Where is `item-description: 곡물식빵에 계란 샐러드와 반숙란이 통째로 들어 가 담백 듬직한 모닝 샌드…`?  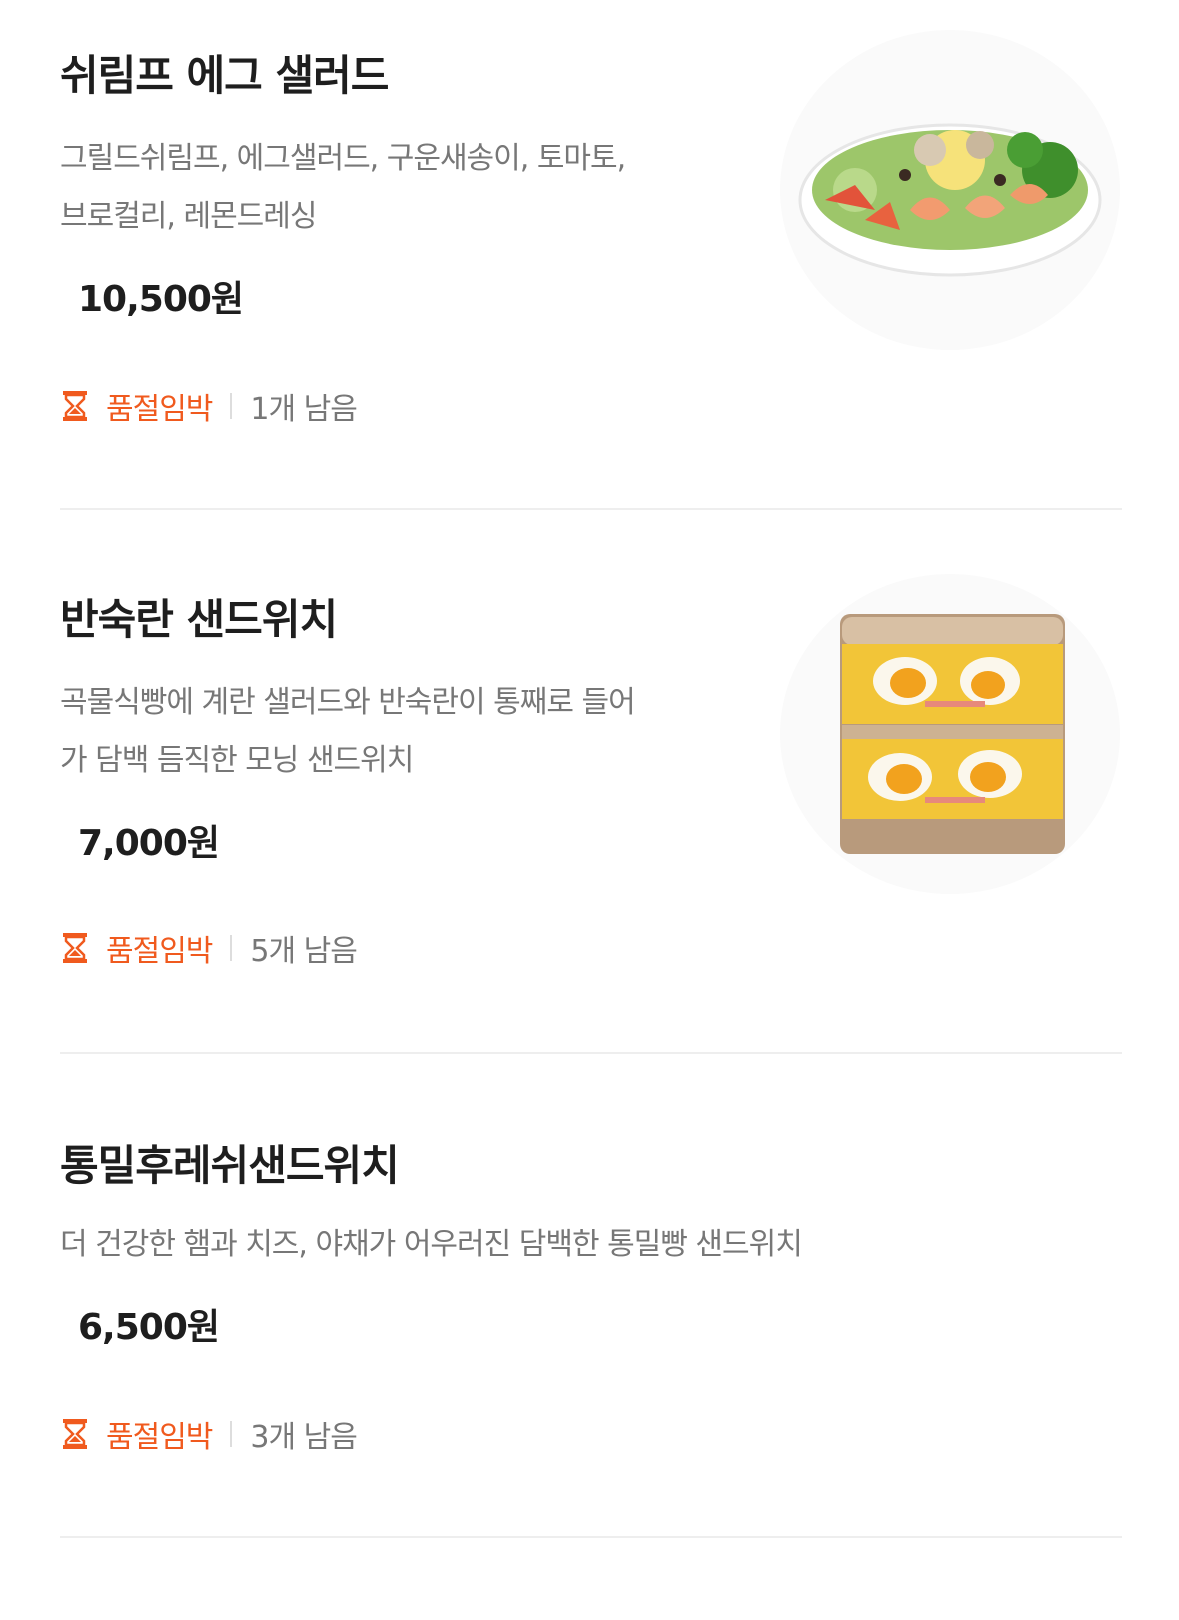 item-description: 곡물식빵에 계란 샐러드와 반숙란이 통째로 들어 가 담백 듬직한 모닝 샌드… is located at coordinates (390, 732).